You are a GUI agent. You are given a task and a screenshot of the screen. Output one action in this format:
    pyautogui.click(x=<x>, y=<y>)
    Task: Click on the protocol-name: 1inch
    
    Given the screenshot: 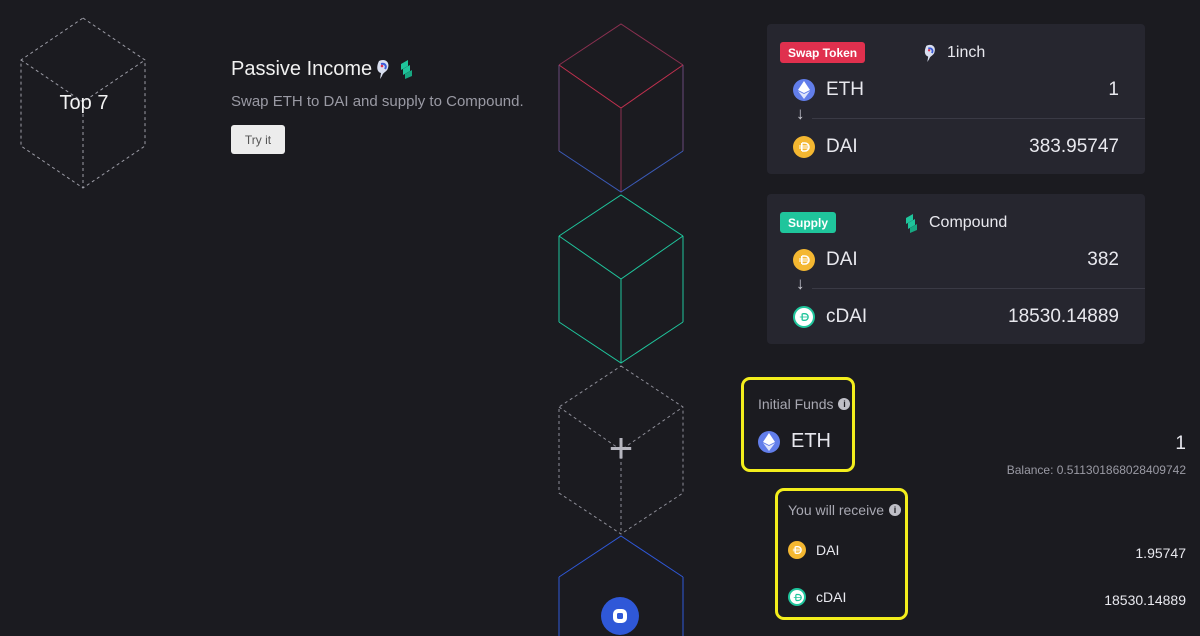 What is the action you would take?
    pyautogui.click(x=966, y=52)
    